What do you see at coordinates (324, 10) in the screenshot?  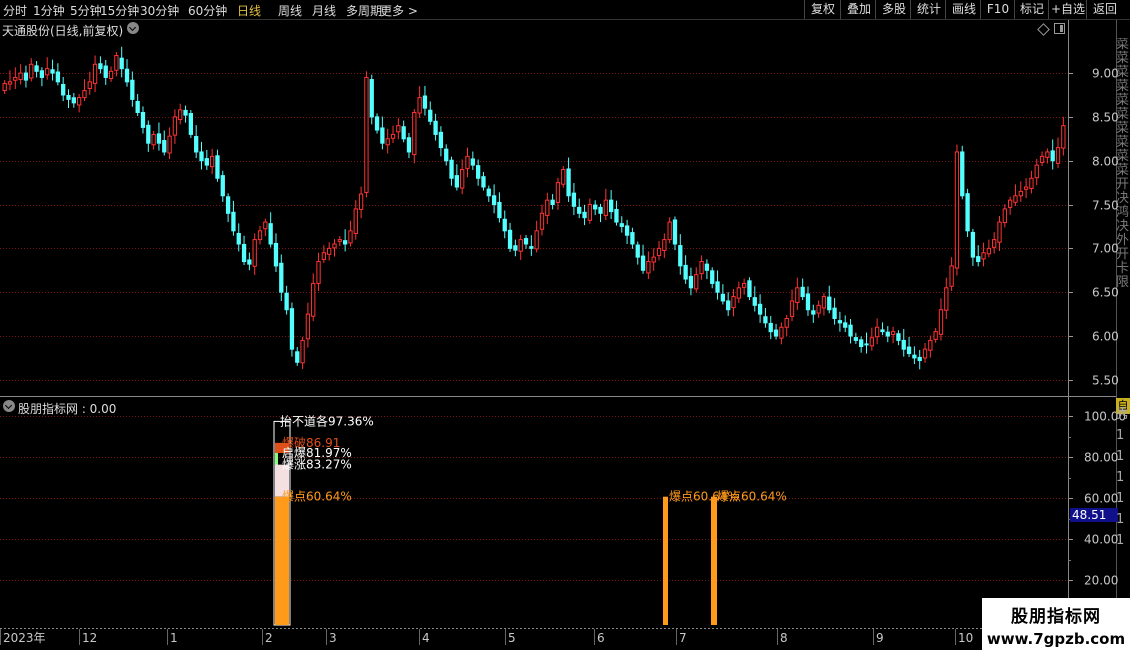 I see `period-tab-8: 月线` at bounding box center [324, 10].